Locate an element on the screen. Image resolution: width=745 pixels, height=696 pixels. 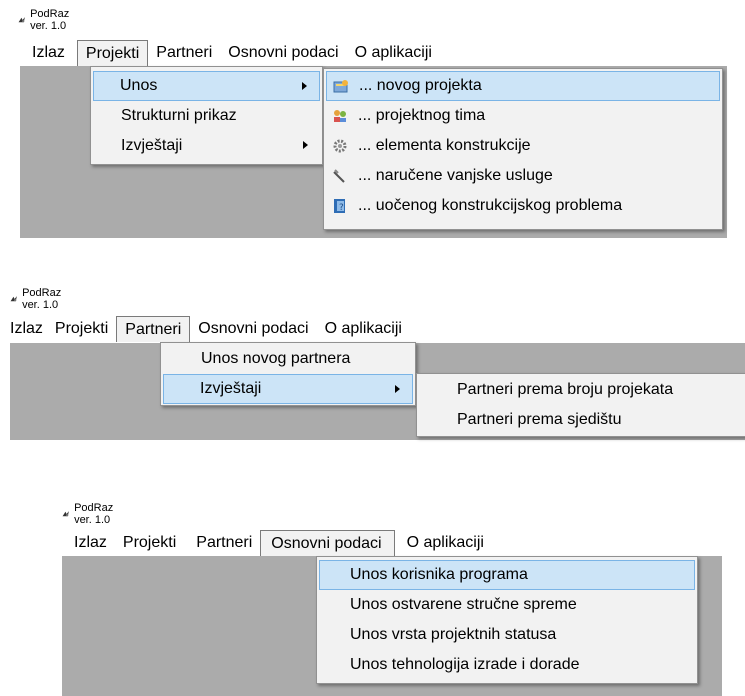
gear-icon is located at coordinates (340, 146).